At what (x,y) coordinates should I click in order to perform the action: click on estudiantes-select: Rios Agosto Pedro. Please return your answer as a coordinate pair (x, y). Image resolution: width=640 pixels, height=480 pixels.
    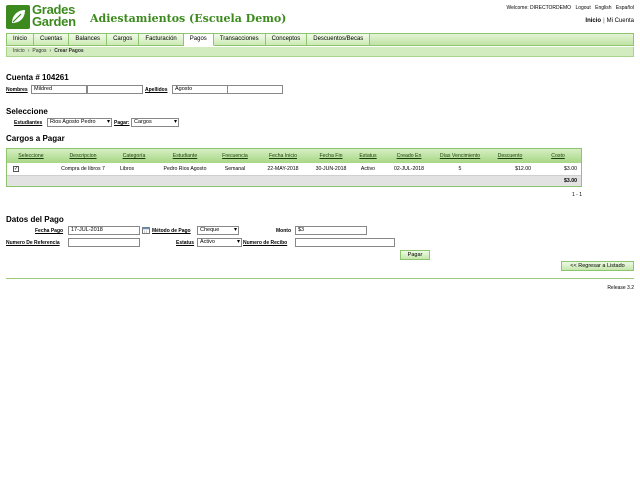
    Looking at the image, I should click on (79, 122).